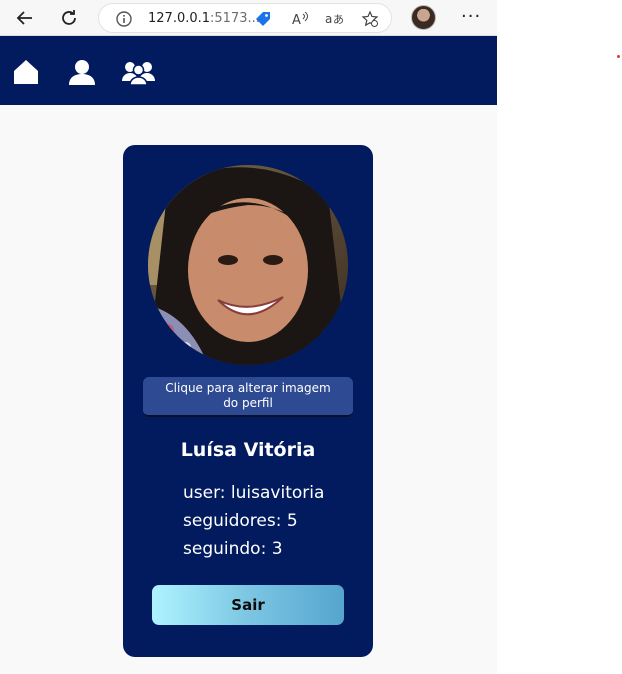 This screenshot has height=674, width=622. Describe the element at coordinates (82, 72) in the screenshot. I see `user-icon` at that location.